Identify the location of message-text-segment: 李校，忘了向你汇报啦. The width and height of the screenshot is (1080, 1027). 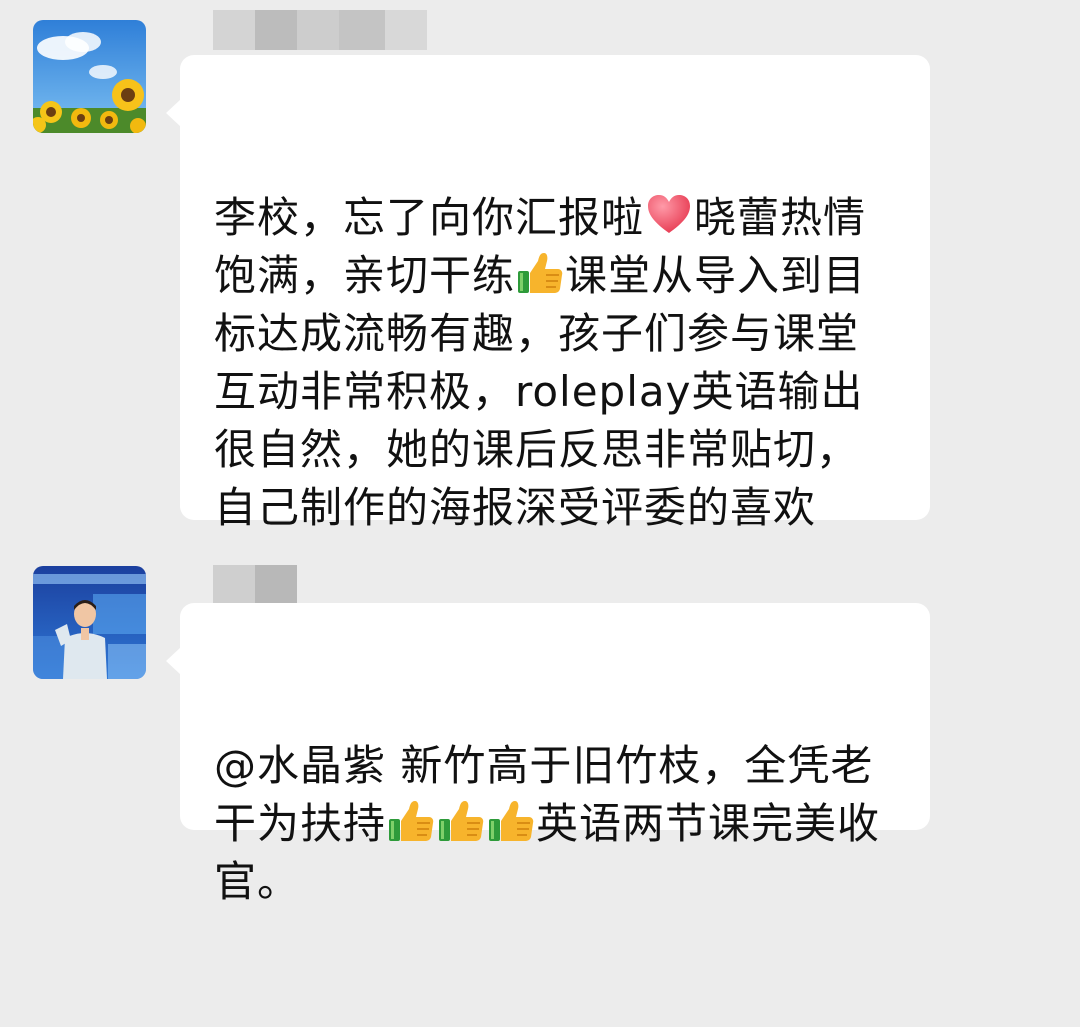
(429, 217).